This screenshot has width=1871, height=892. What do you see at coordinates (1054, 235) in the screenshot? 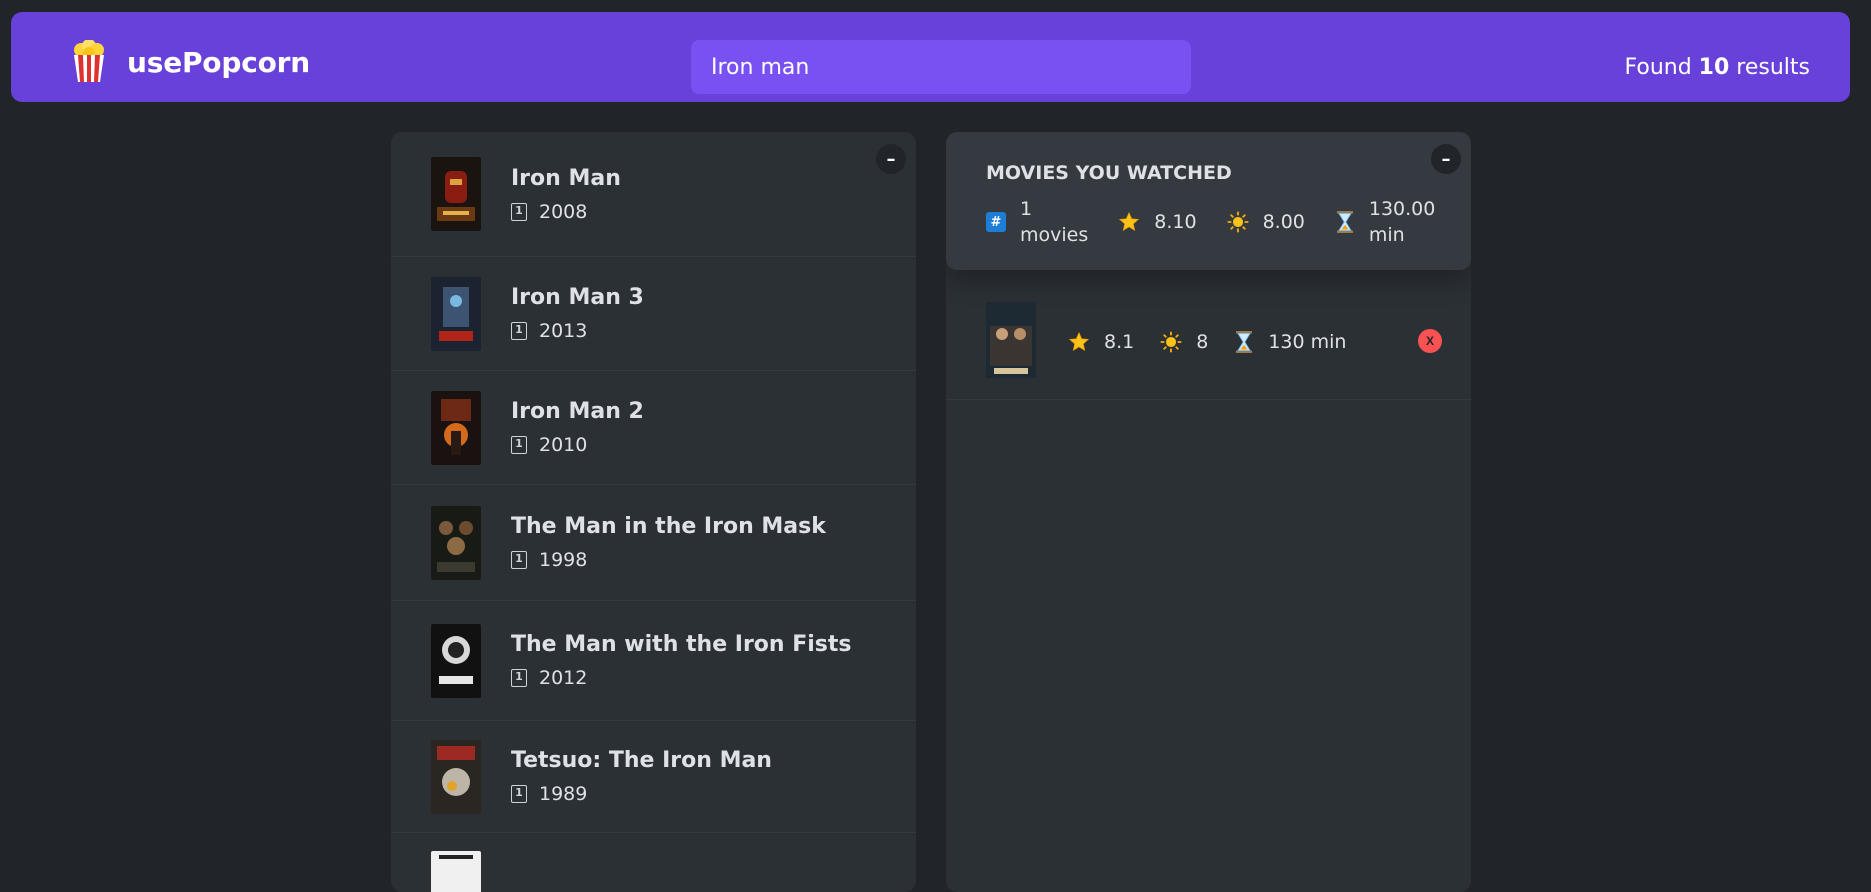
I see `watched-count-unit: movies` at bounding box center [1054, 235].